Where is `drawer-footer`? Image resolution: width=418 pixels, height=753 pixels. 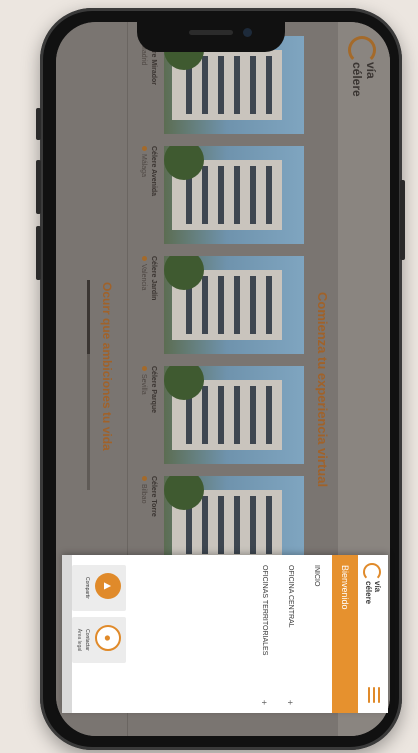
drawer-footer is located at coordinates (67, 634).